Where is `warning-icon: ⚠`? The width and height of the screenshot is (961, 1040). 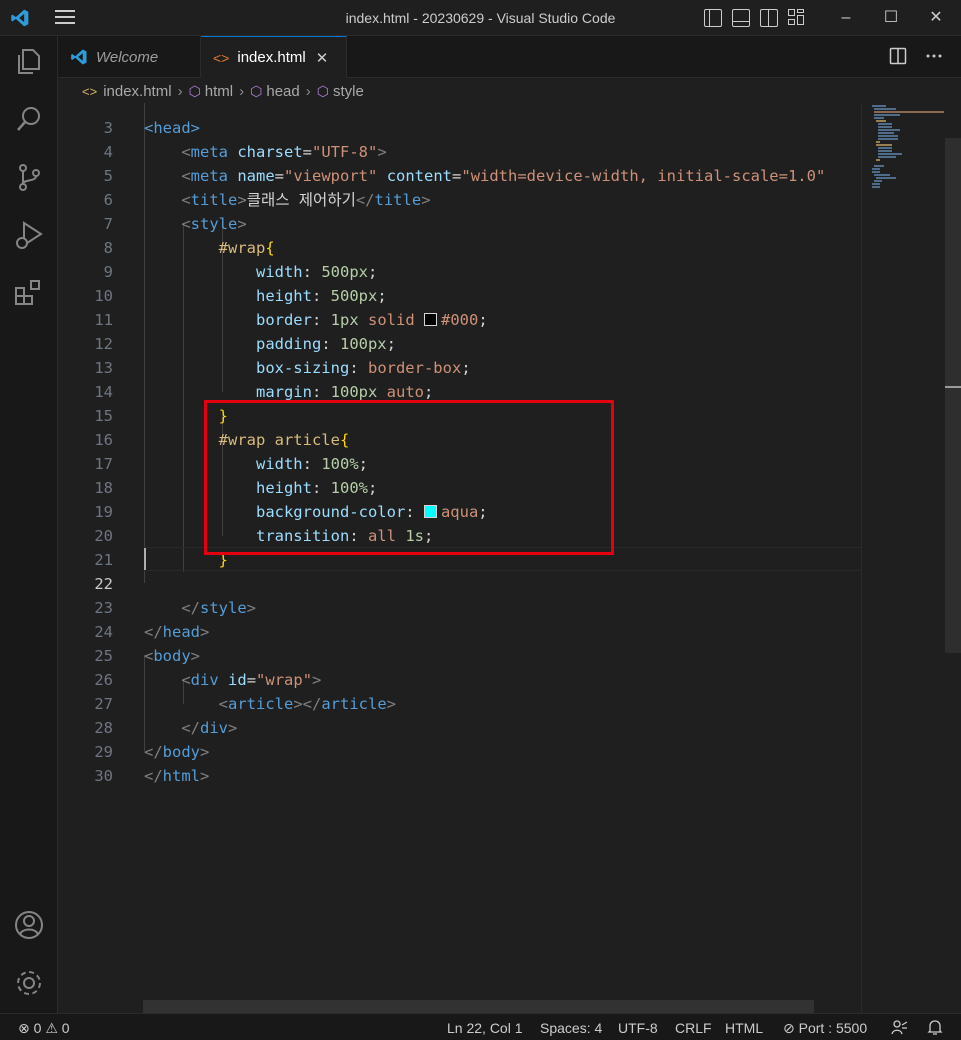 warning-icon: ⚠ is located at coordinates (51, 1028).